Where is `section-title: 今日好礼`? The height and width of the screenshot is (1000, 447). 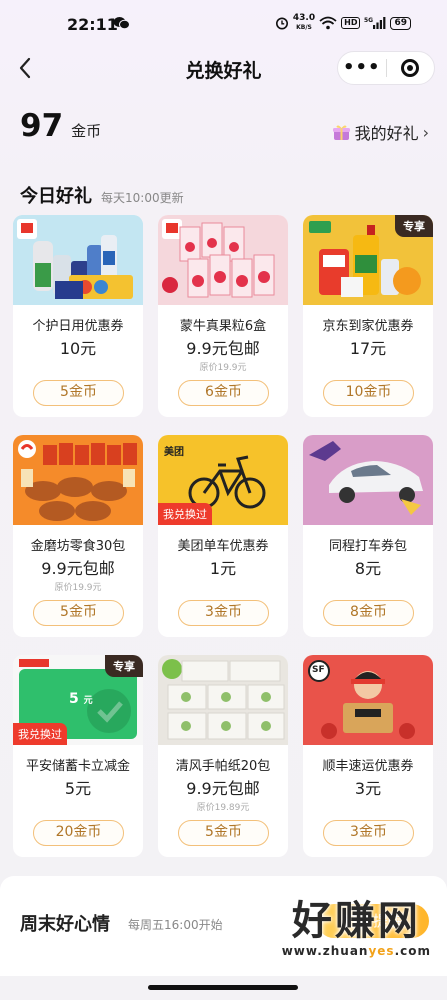 section-title: 今日好礼 is located at coordinates (56, 196).